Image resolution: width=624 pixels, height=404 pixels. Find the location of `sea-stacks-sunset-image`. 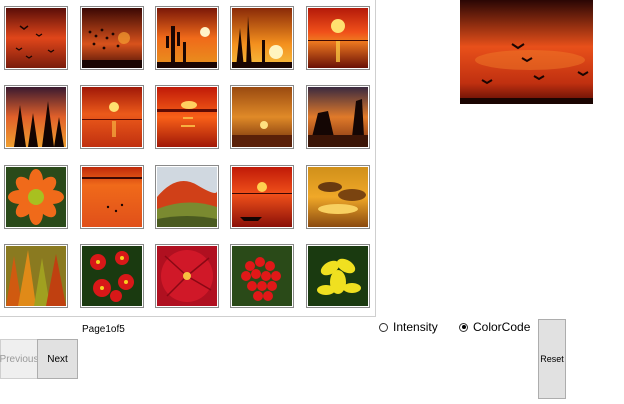

sea-stacks-sunset-image is located at coordinates (338, 117).